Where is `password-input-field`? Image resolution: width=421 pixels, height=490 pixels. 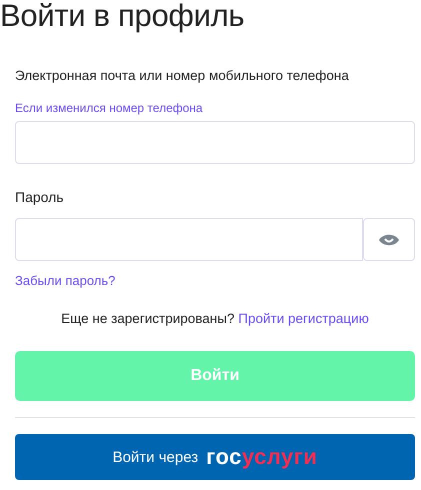 password-input-field is located at coordinates (189, 239).